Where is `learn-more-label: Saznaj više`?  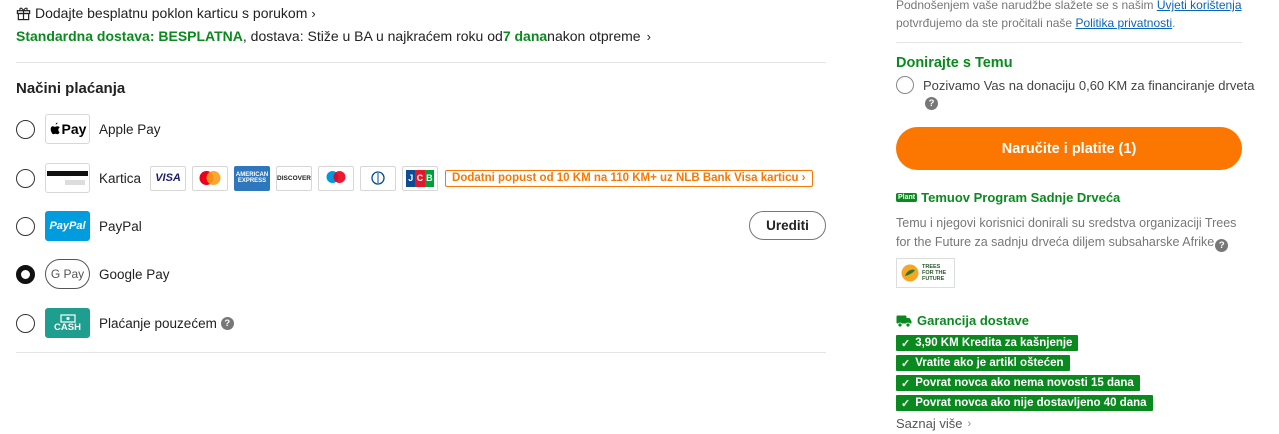 learn-more-label: Saznaj više is located at coordinates (929, 423).